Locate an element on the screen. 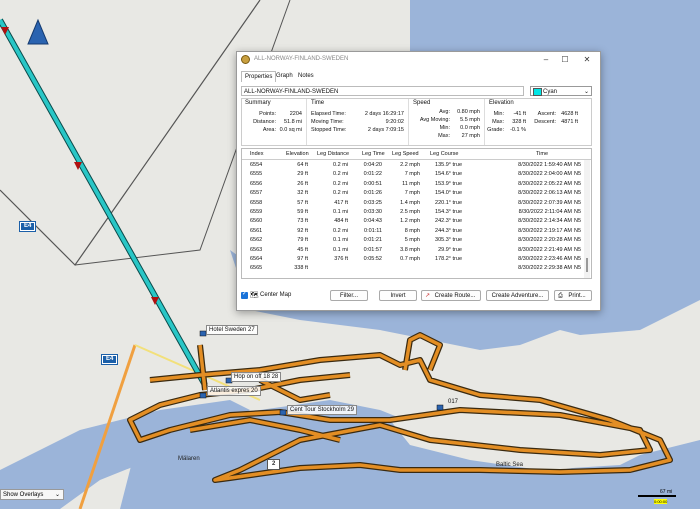  table-cell: 8/30/2022 2:21:49 AM is located at coordinates (545, 249).